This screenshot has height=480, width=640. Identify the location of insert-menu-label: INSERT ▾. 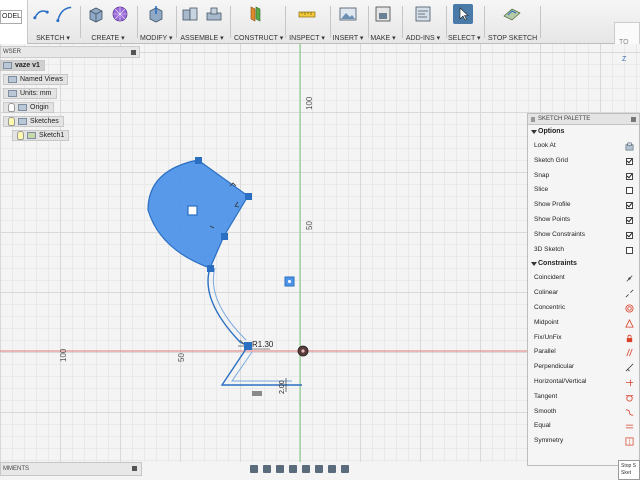
(348, 38).